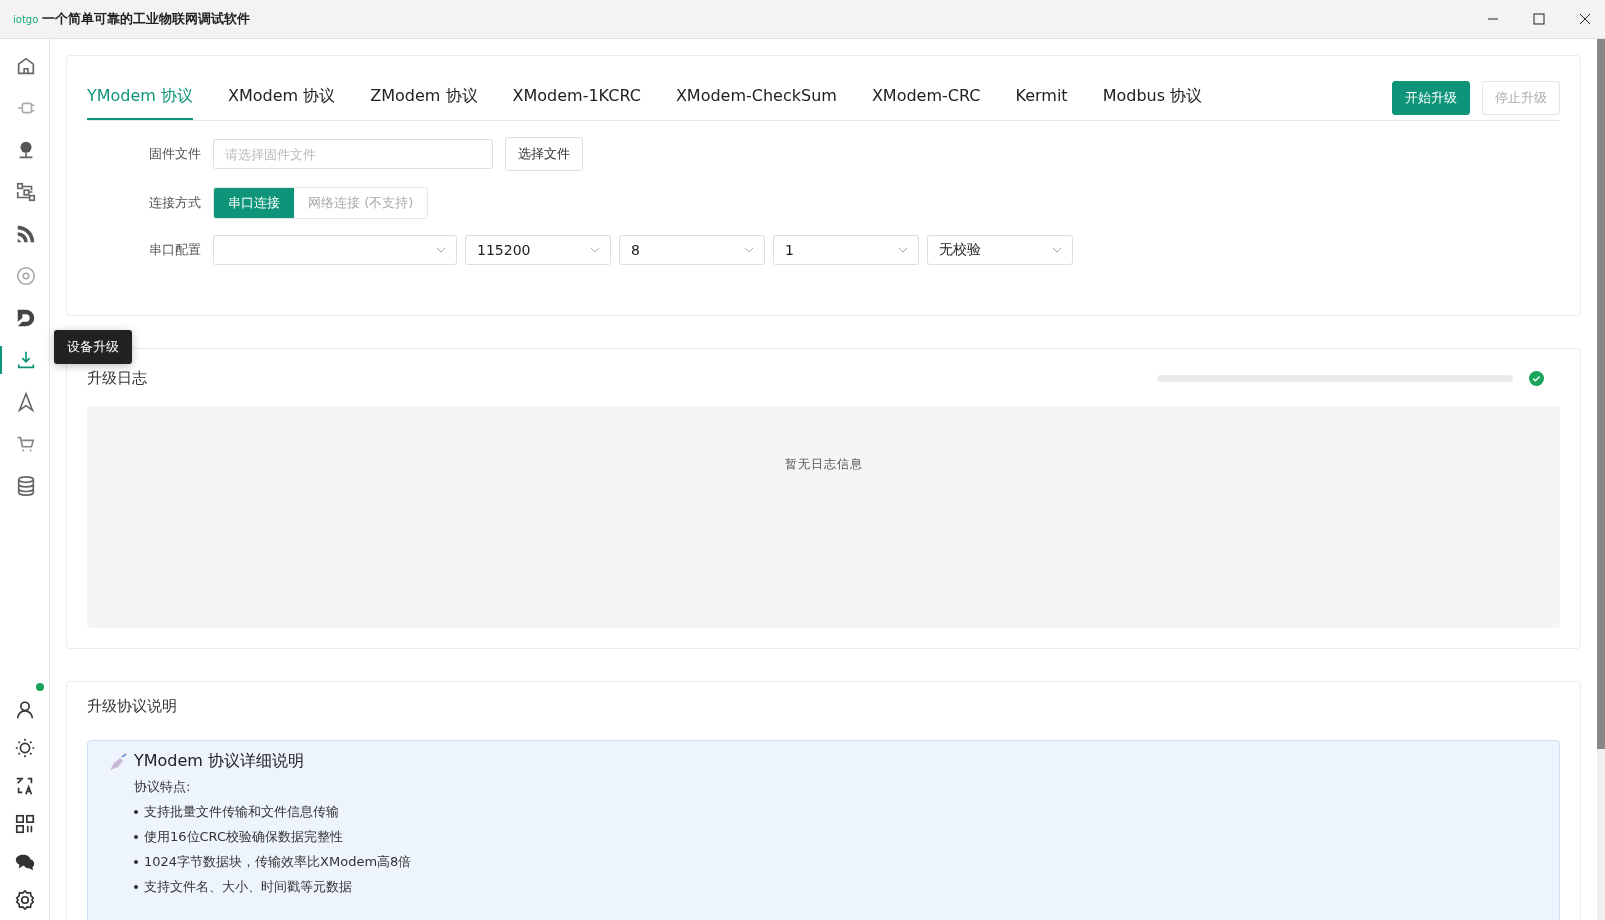  Describe the element at coordinates (174, 250) in the screenshot. I see `field-label: 串口配置` at that location.